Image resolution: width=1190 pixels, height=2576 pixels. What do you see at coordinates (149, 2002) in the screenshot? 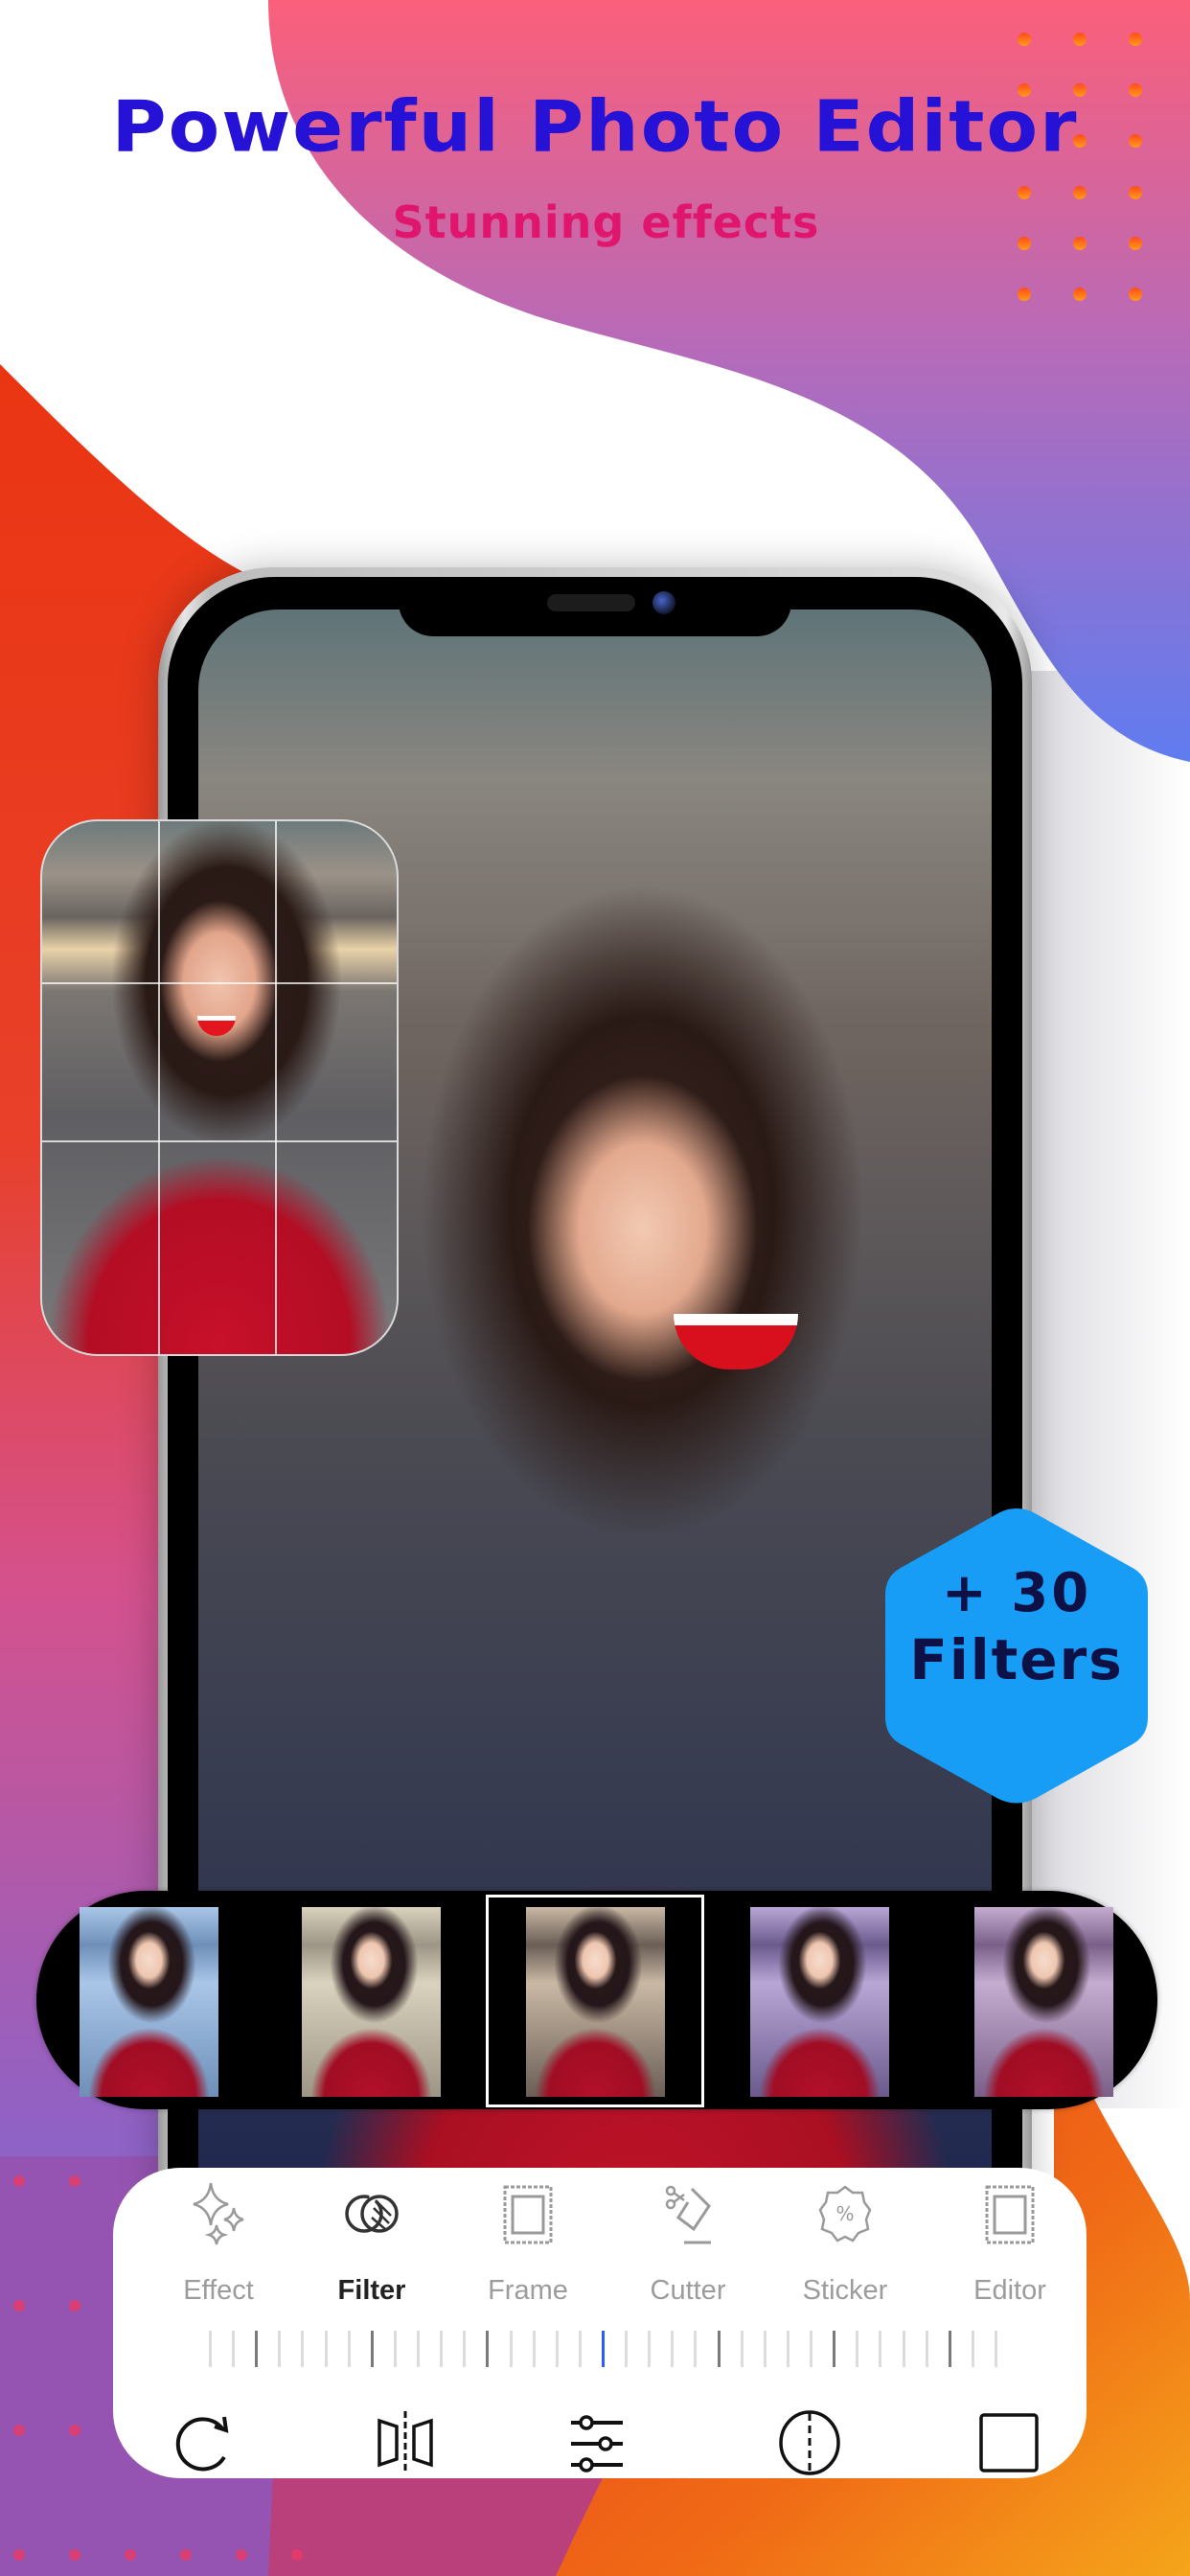
I see `filter-thumbnail-cool` at bounding box center [149, 2002].